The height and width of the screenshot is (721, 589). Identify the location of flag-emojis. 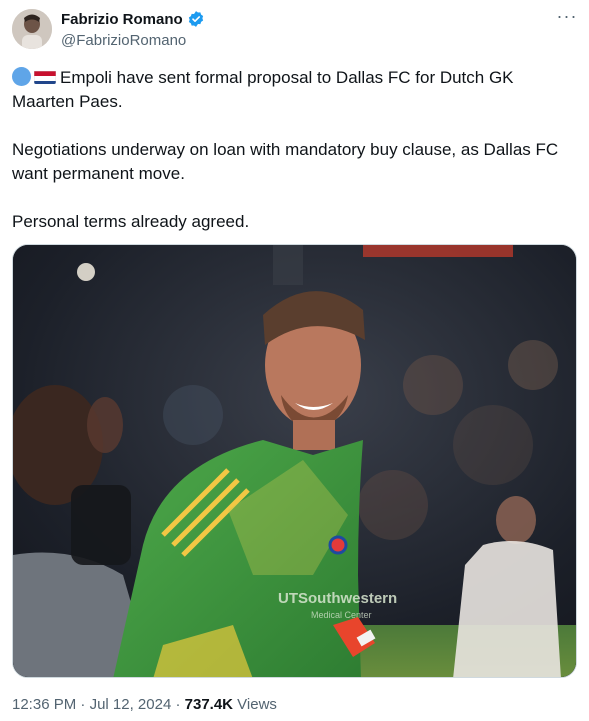
(34, 76).